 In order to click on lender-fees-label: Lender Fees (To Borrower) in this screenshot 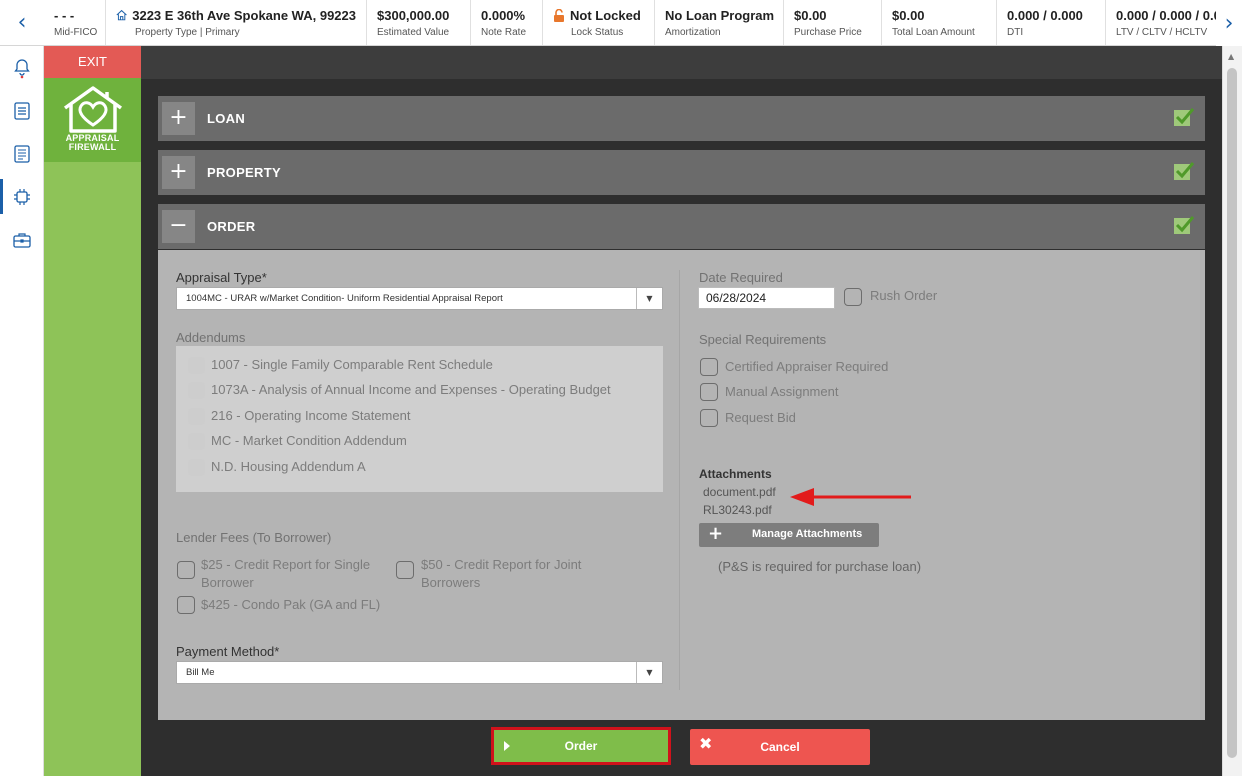, I will do `click(254, 537)`.